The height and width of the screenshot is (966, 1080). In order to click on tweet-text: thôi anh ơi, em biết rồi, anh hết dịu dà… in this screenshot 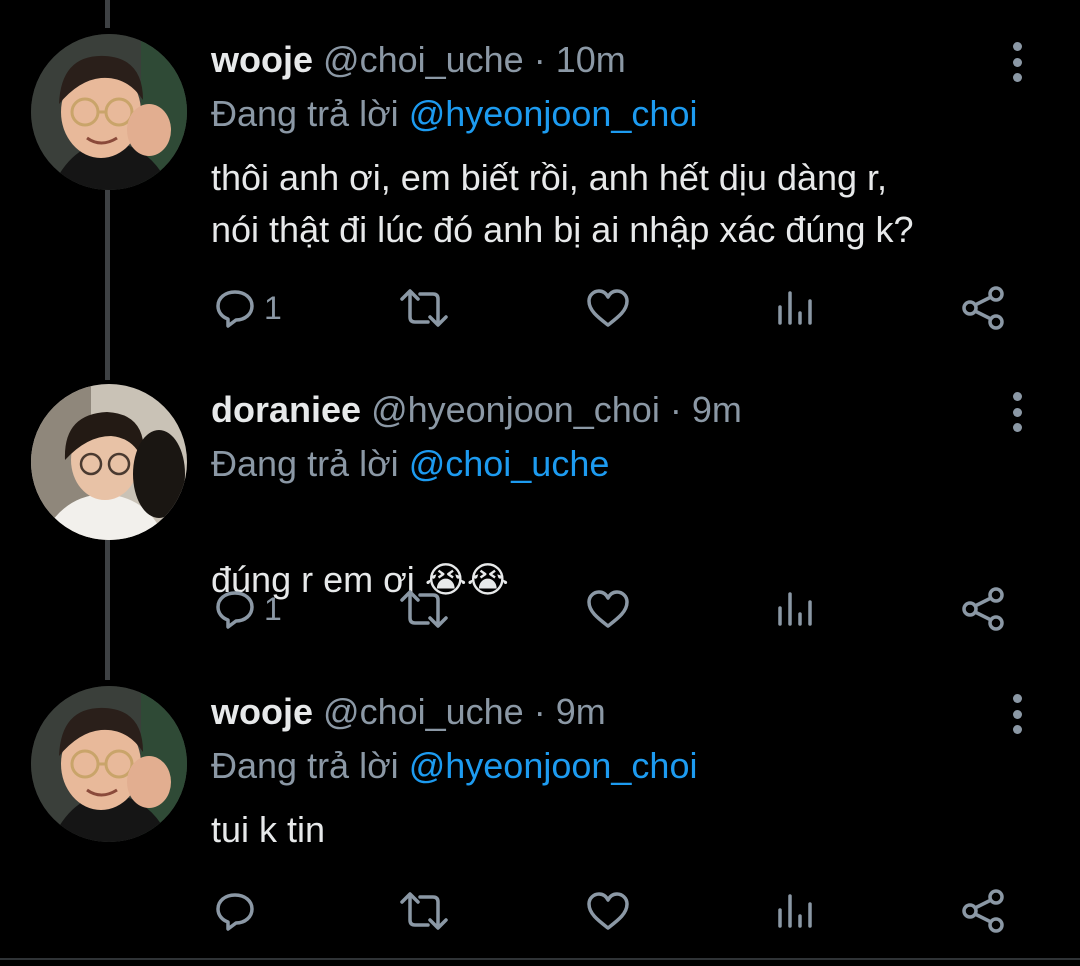, I will do `click(562, 203)`.